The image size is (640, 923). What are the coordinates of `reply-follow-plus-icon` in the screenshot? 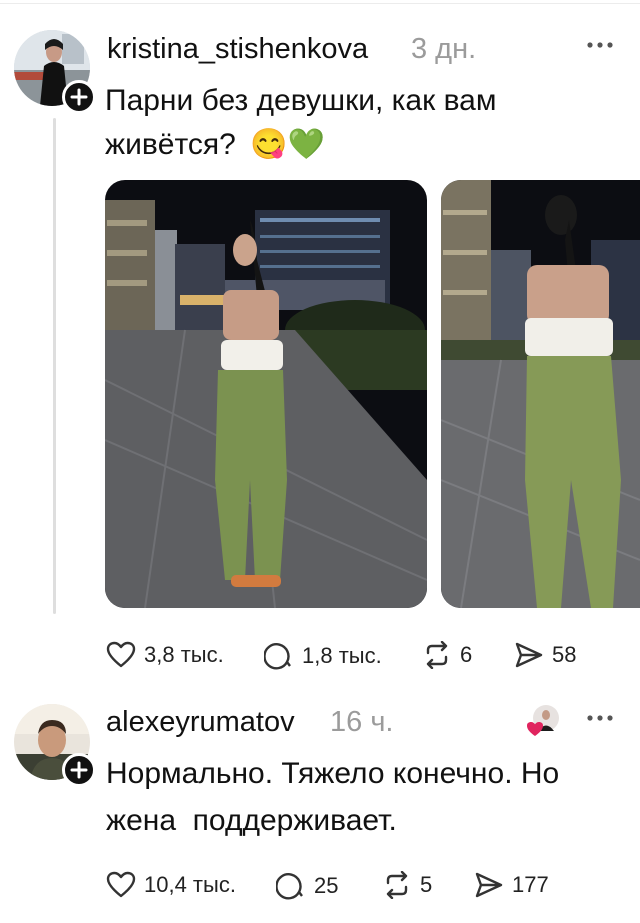 It's located at (79, 770).